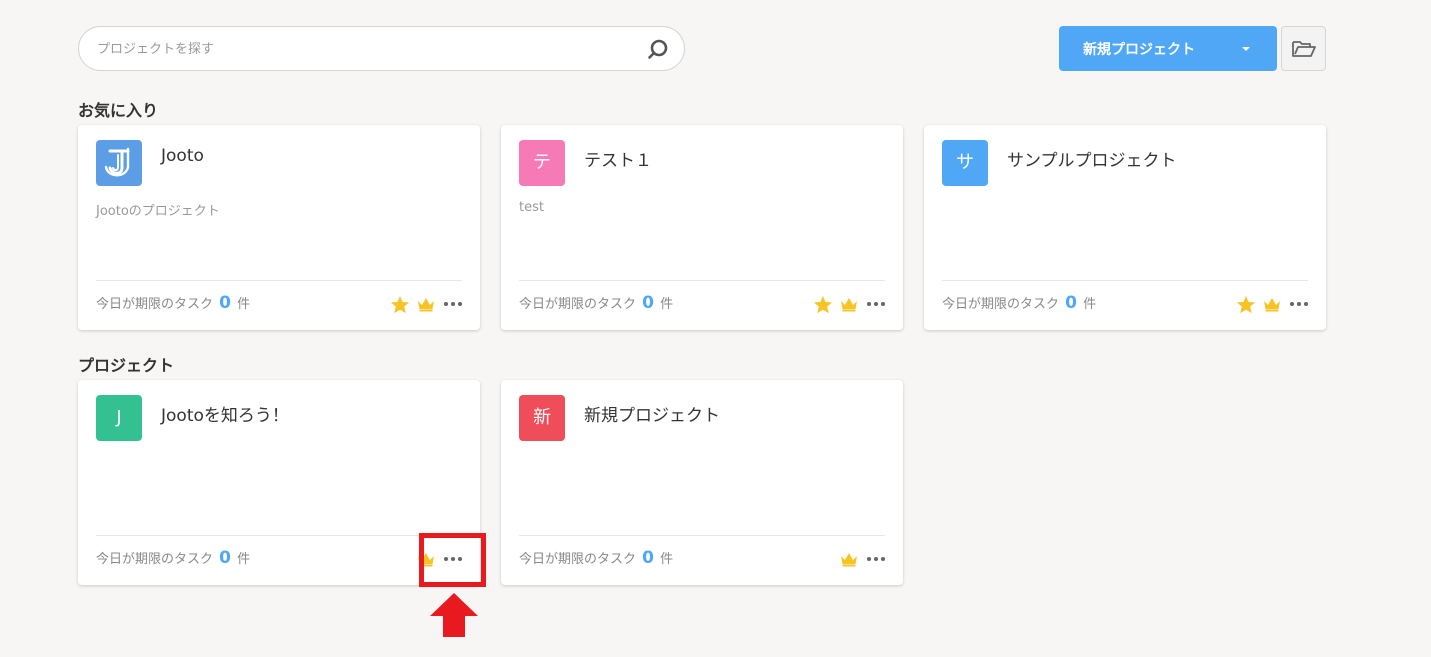  Describe the element at coordinates (658, 50) in the screenshot. I see `search-icon` at that location.